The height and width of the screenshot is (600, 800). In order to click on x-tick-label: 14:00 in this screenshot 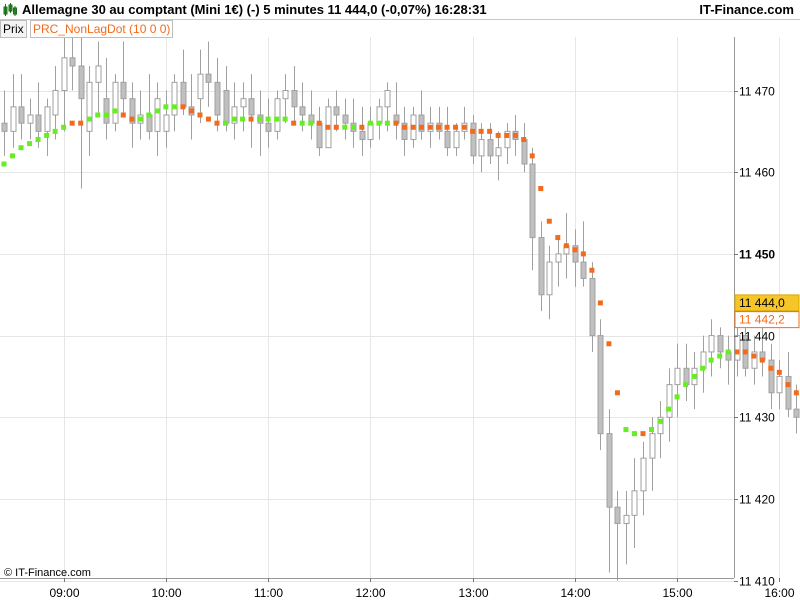, I will do `click(575, 593)`.